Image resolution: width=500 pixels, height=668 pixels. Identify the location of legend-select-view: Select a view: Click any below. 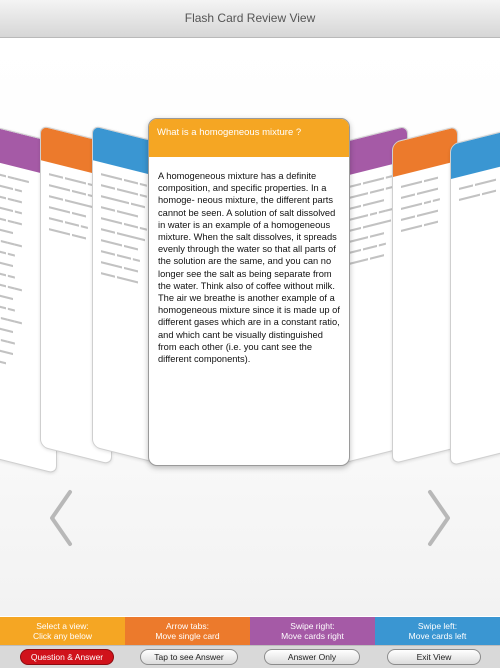
(62, 631).